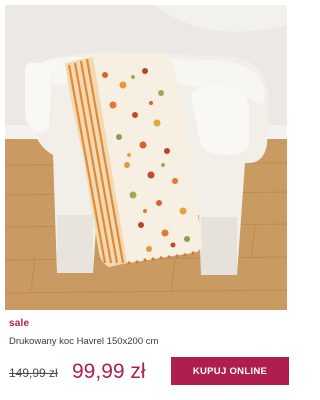 Image resolution: width=320 pixels, height=400 pixels. Describe the element at coordinates (33, 373) in the screenshot. I see `old-price: 149,99 zł` at that location.